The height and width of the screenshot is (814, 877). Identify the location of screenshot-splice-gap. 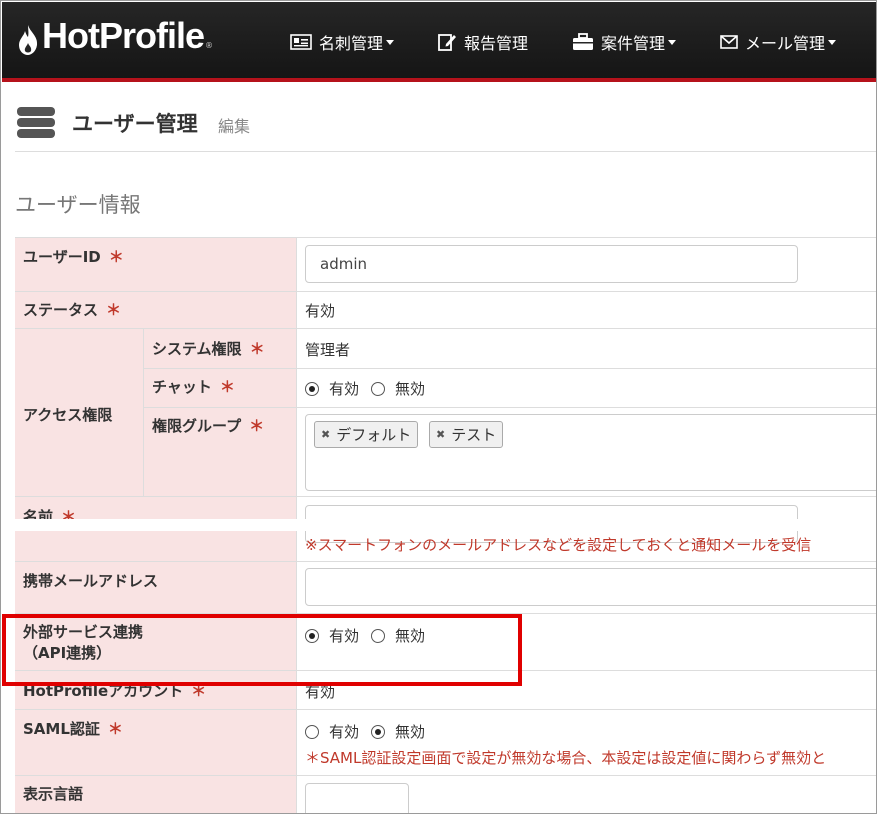
(438, 525).